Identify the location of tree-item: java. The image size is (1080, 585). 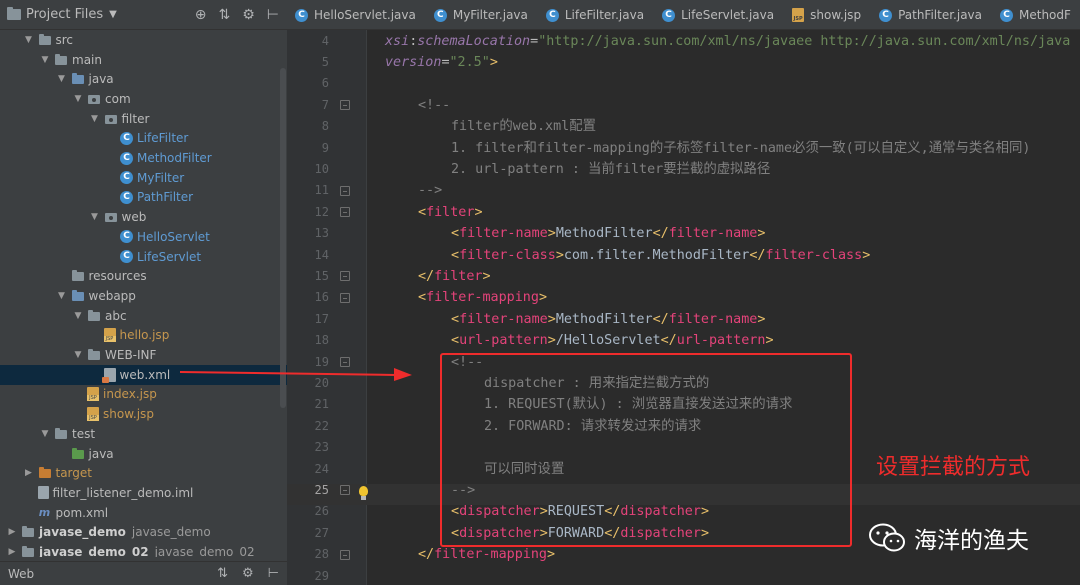
(143, 454).